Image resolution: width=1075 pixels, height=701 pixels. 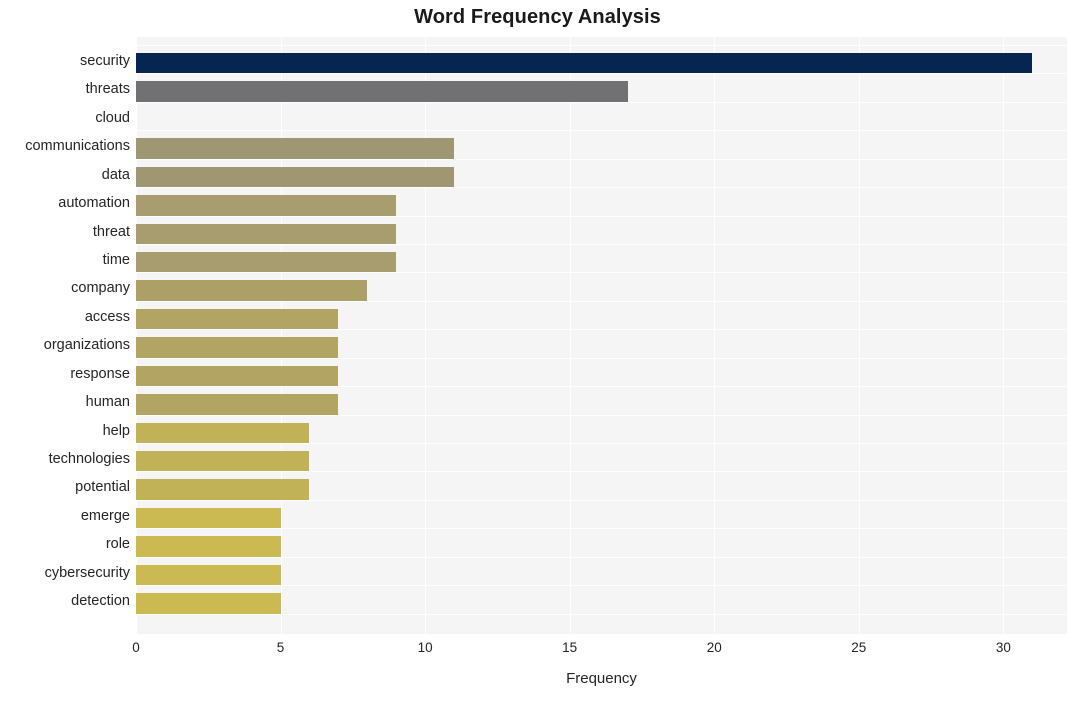 I want to click on y-axis-tick-label: potential, so click(x=102, y=487).